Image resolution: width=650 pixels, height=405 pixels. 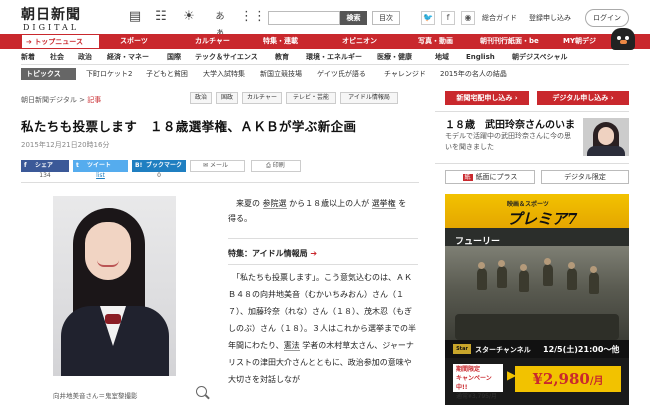 What do you see at coordinates (341, 74) in the screenshot?
I see `topic-link: ゲイツ氏が語る` at bounding box center [341, 74].